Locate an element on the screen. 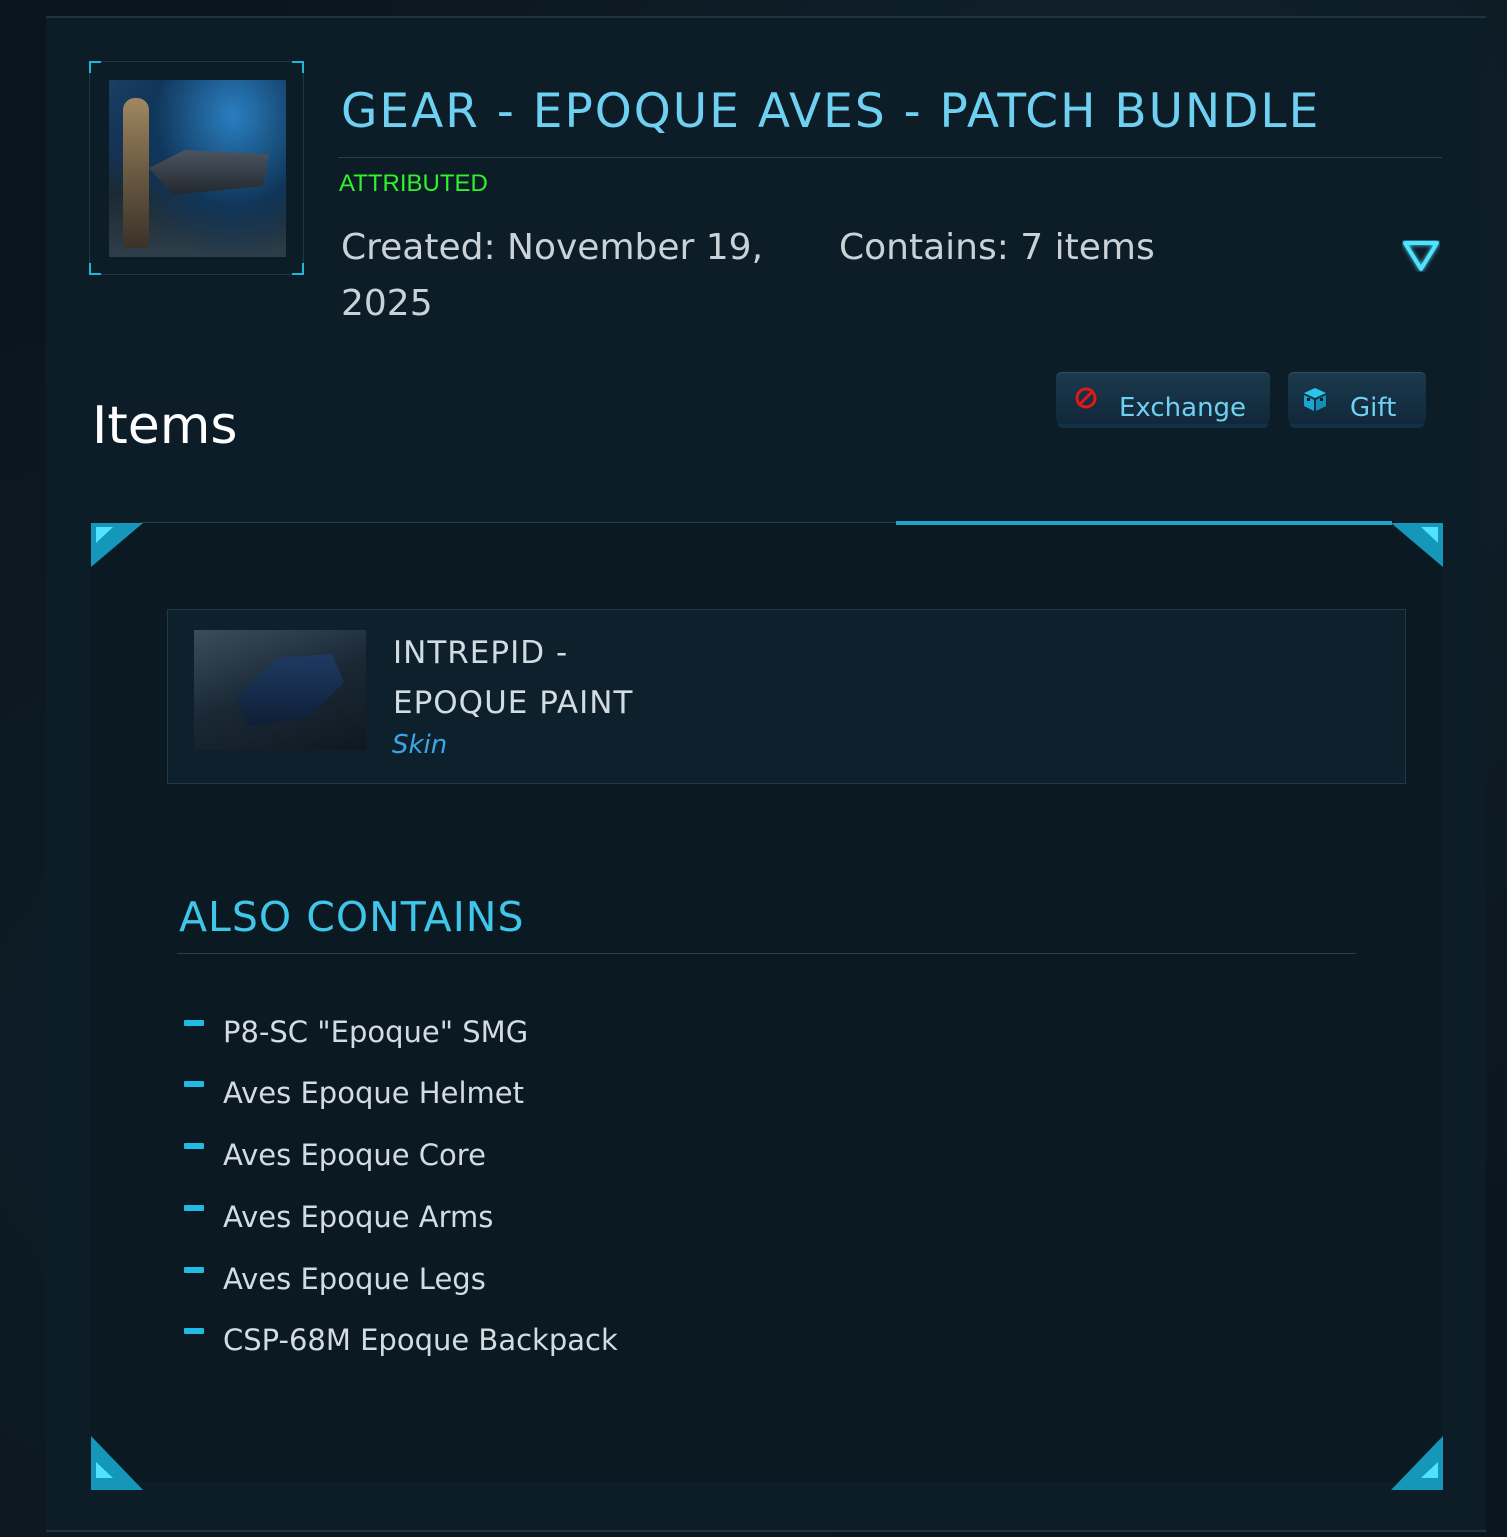 The width and height of the screenshot is (1507, 1537). also-contains-divider is located at coordinates (766, 953).